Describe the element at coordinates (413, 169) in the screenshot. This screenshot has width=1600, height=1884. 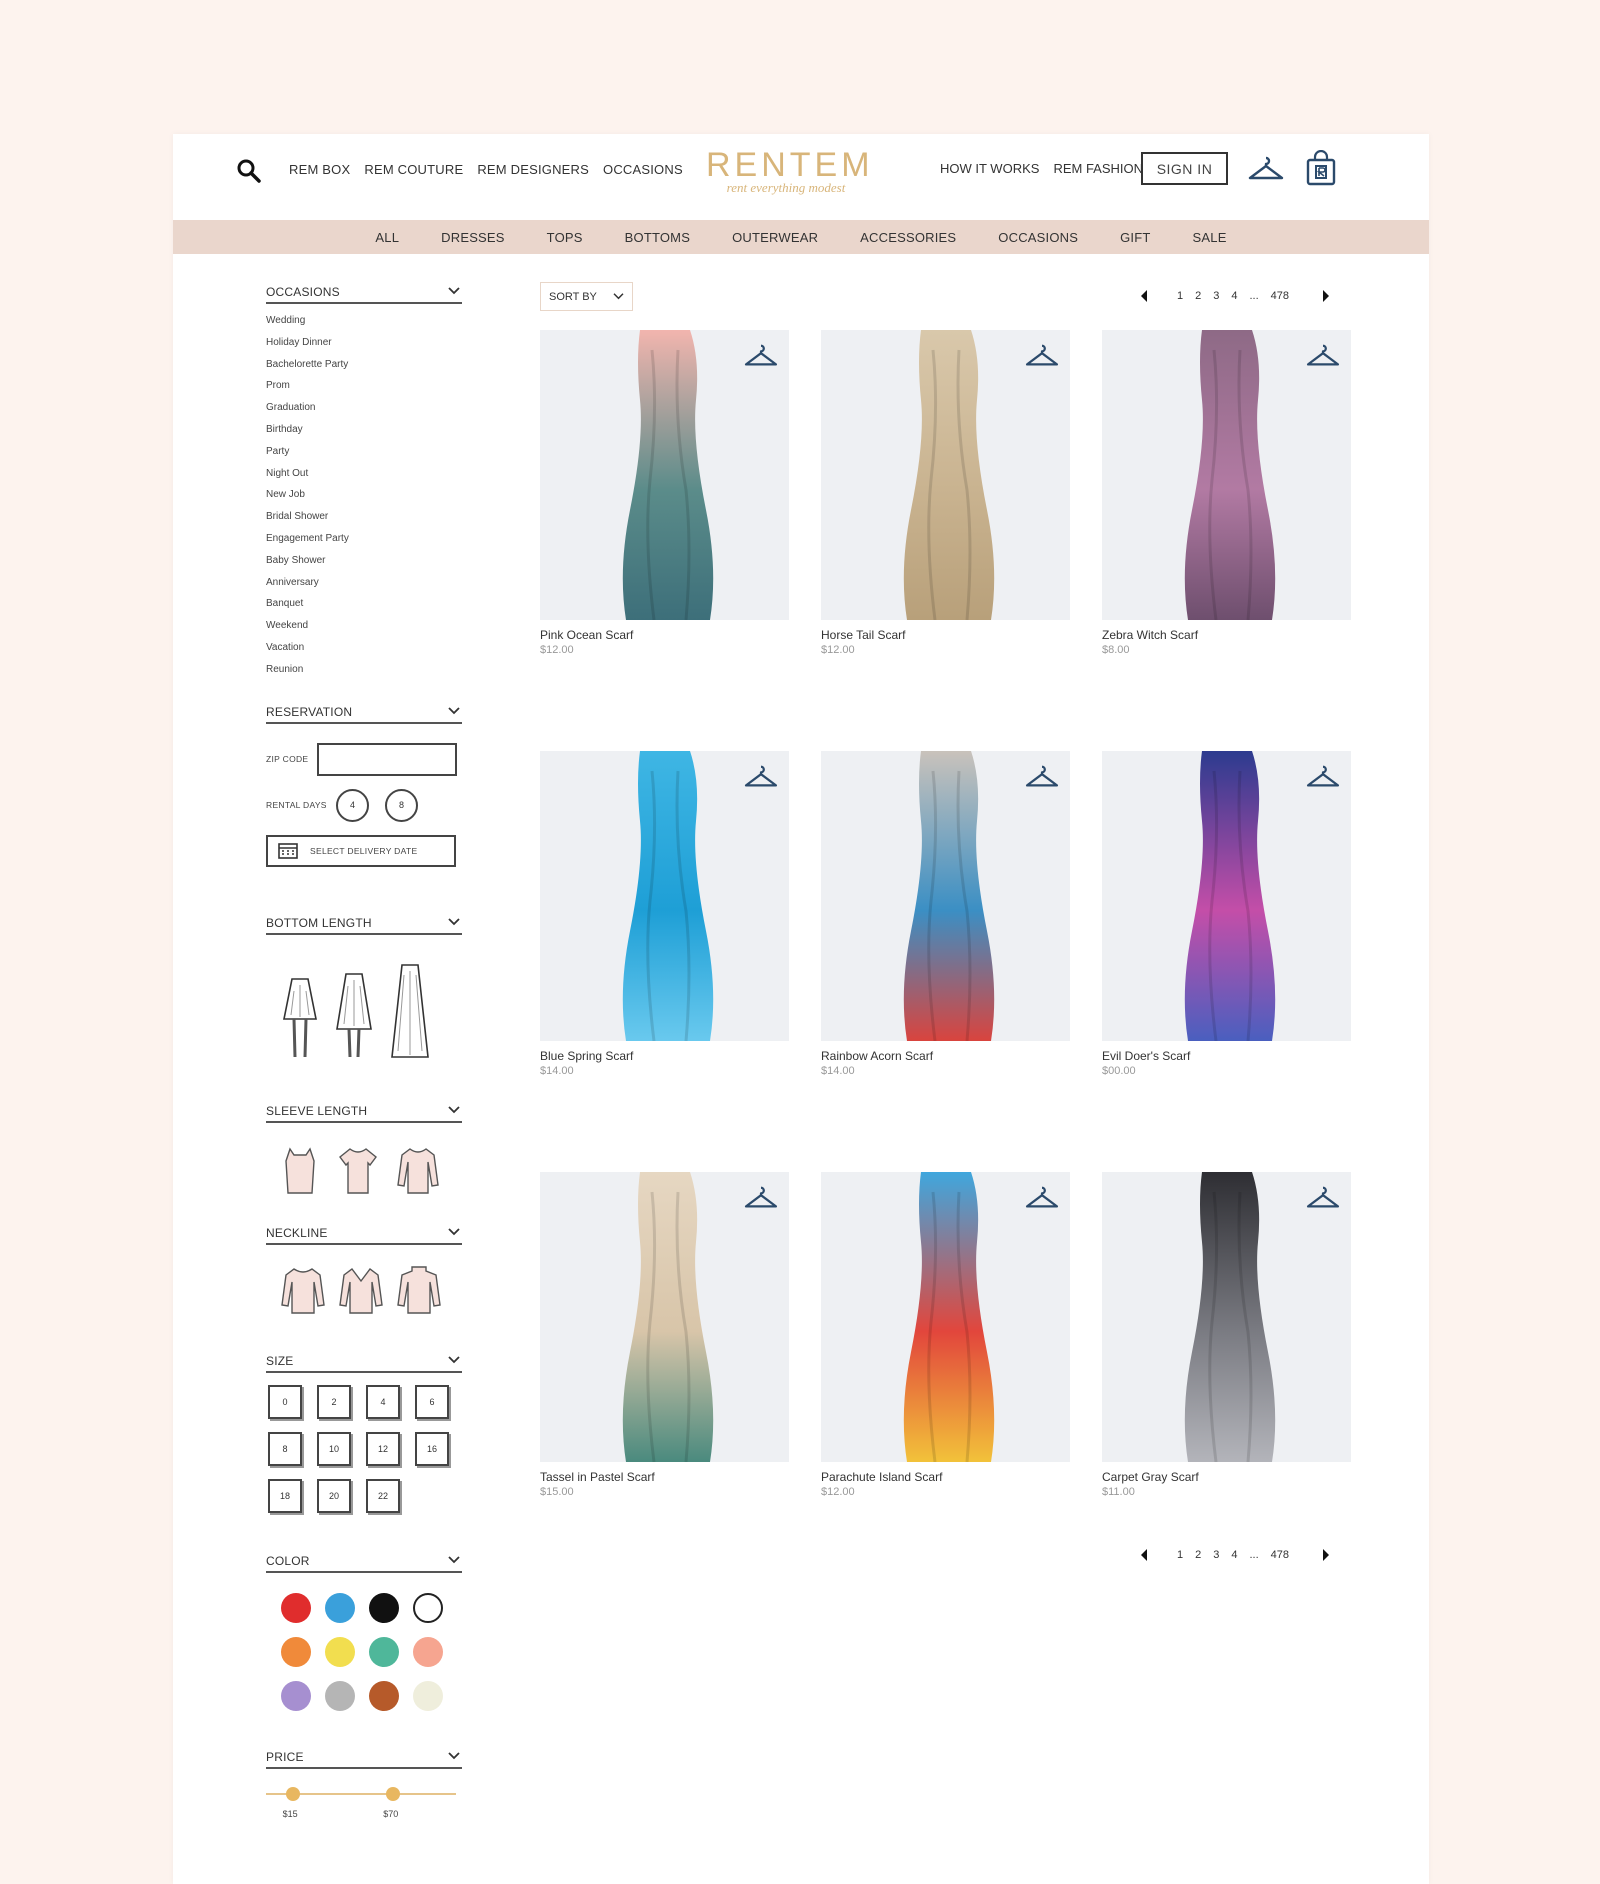
I see `nav-rem-couture: REM COUTURE` at that location.